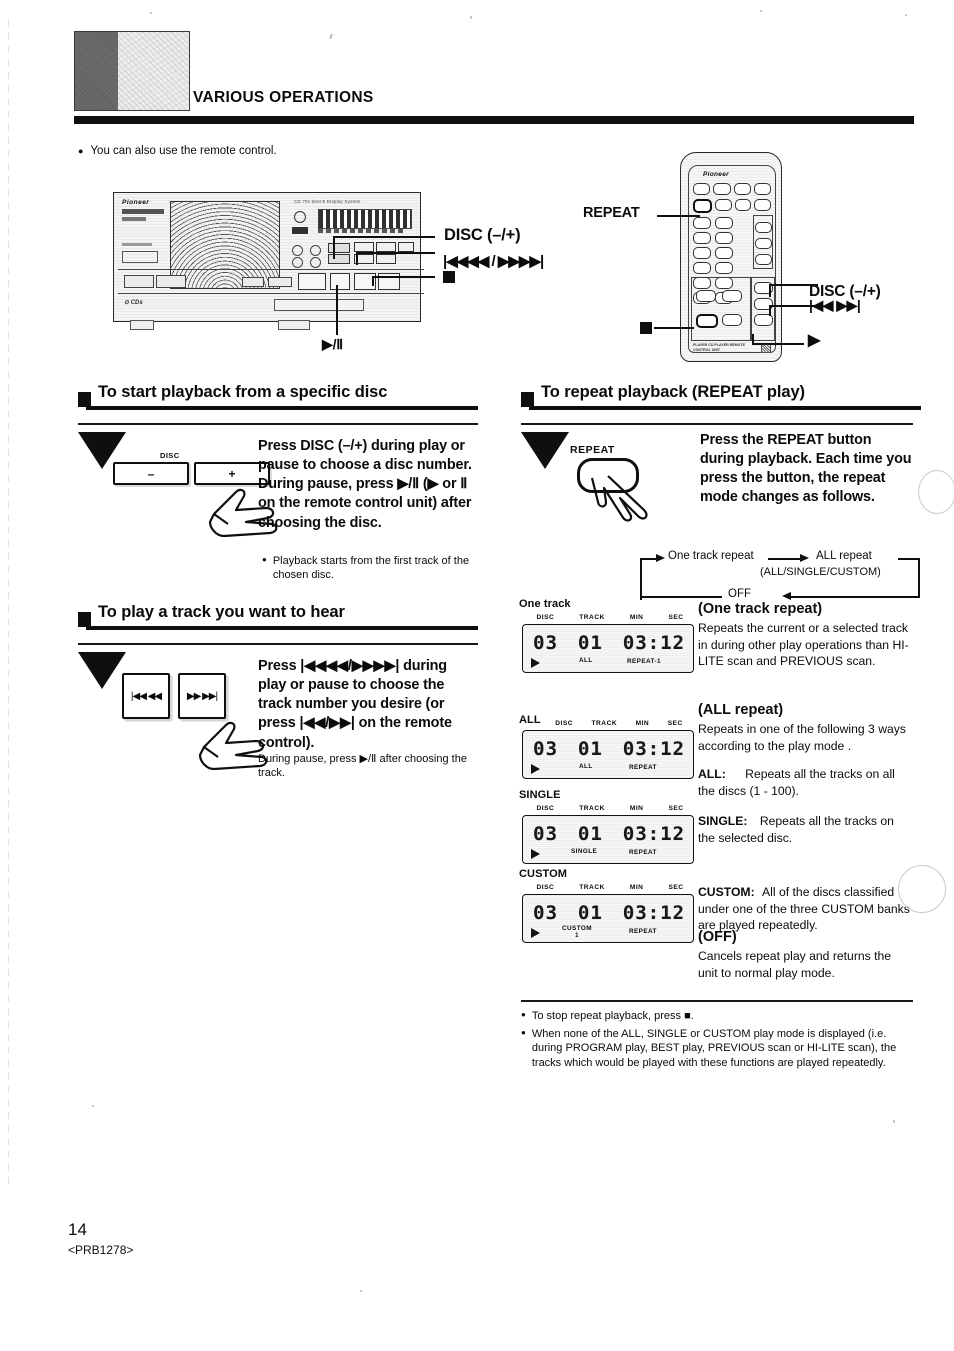  What do you see at coordinates (706, 296) in the screenshot?
I see `remote-scan-back-button` at bounding box center [706, 296].